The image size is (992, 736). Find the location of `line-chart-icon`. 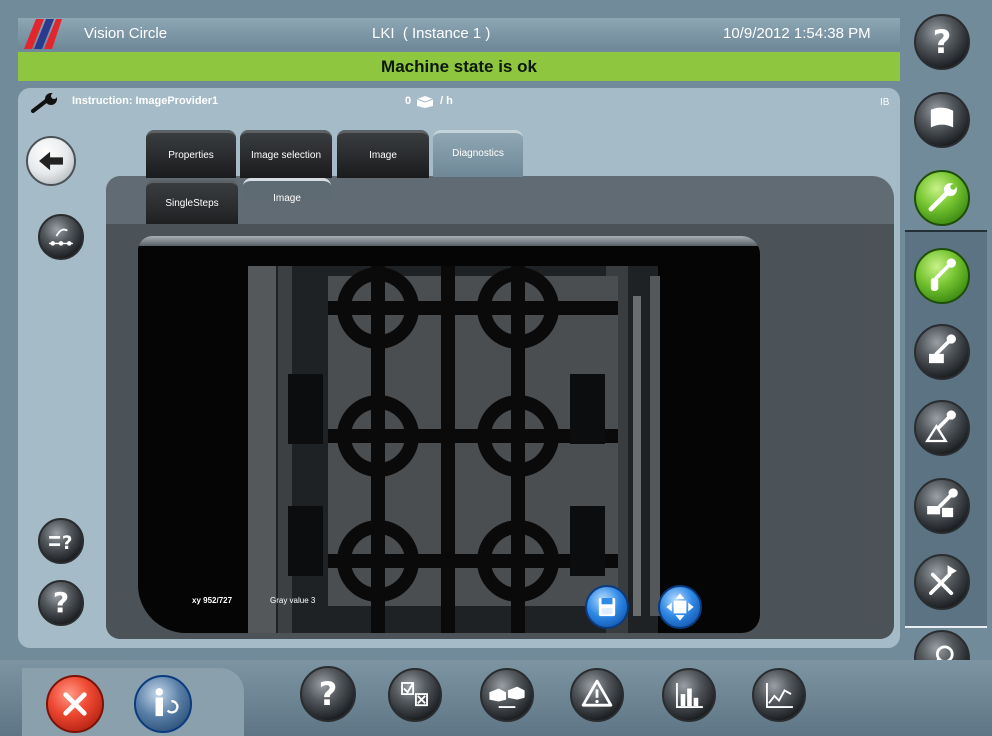

line-chart-icon is located at coordinates (779, 695).